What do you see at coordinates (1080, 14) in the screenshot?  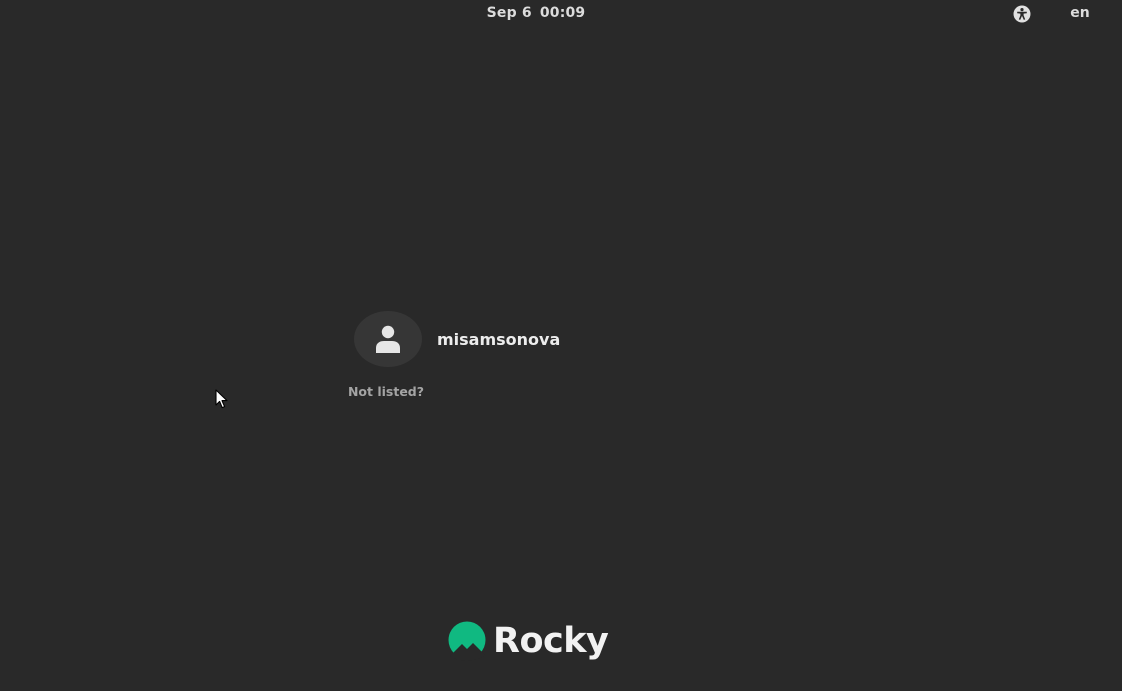 I see `language-button: en` at bounding box center [1080, 14].